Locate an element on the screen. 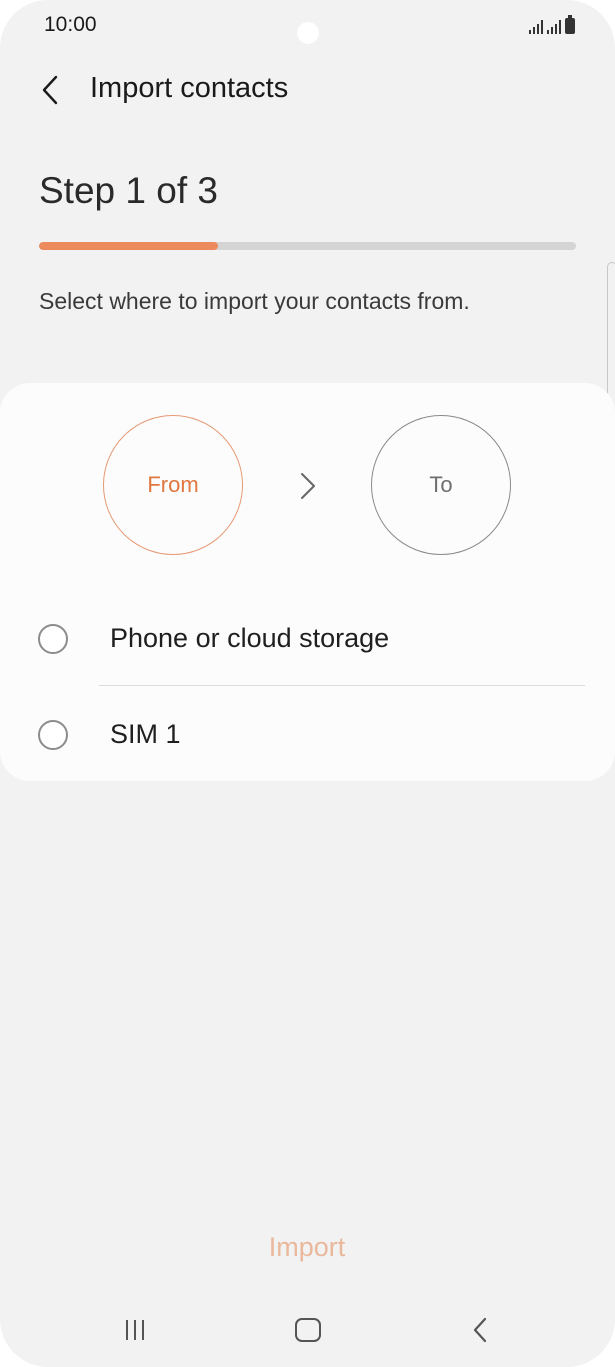 Image resolution: width=615 pixels, height=1367 pixels. chevron-right-icon is located at coordinates (308, 486).